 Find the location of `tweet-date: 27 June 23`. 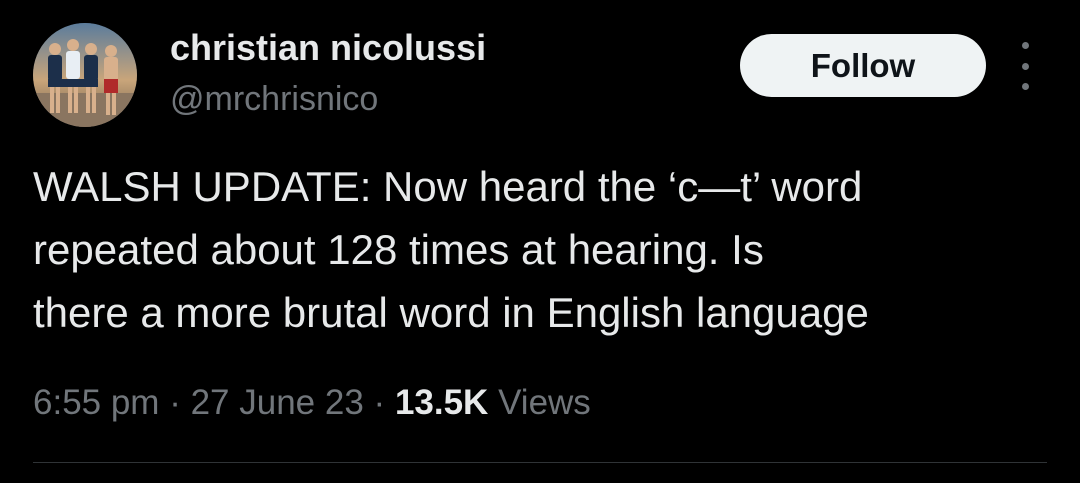

tweet-date: 27 June 23 is located at coordinates (277, 402).